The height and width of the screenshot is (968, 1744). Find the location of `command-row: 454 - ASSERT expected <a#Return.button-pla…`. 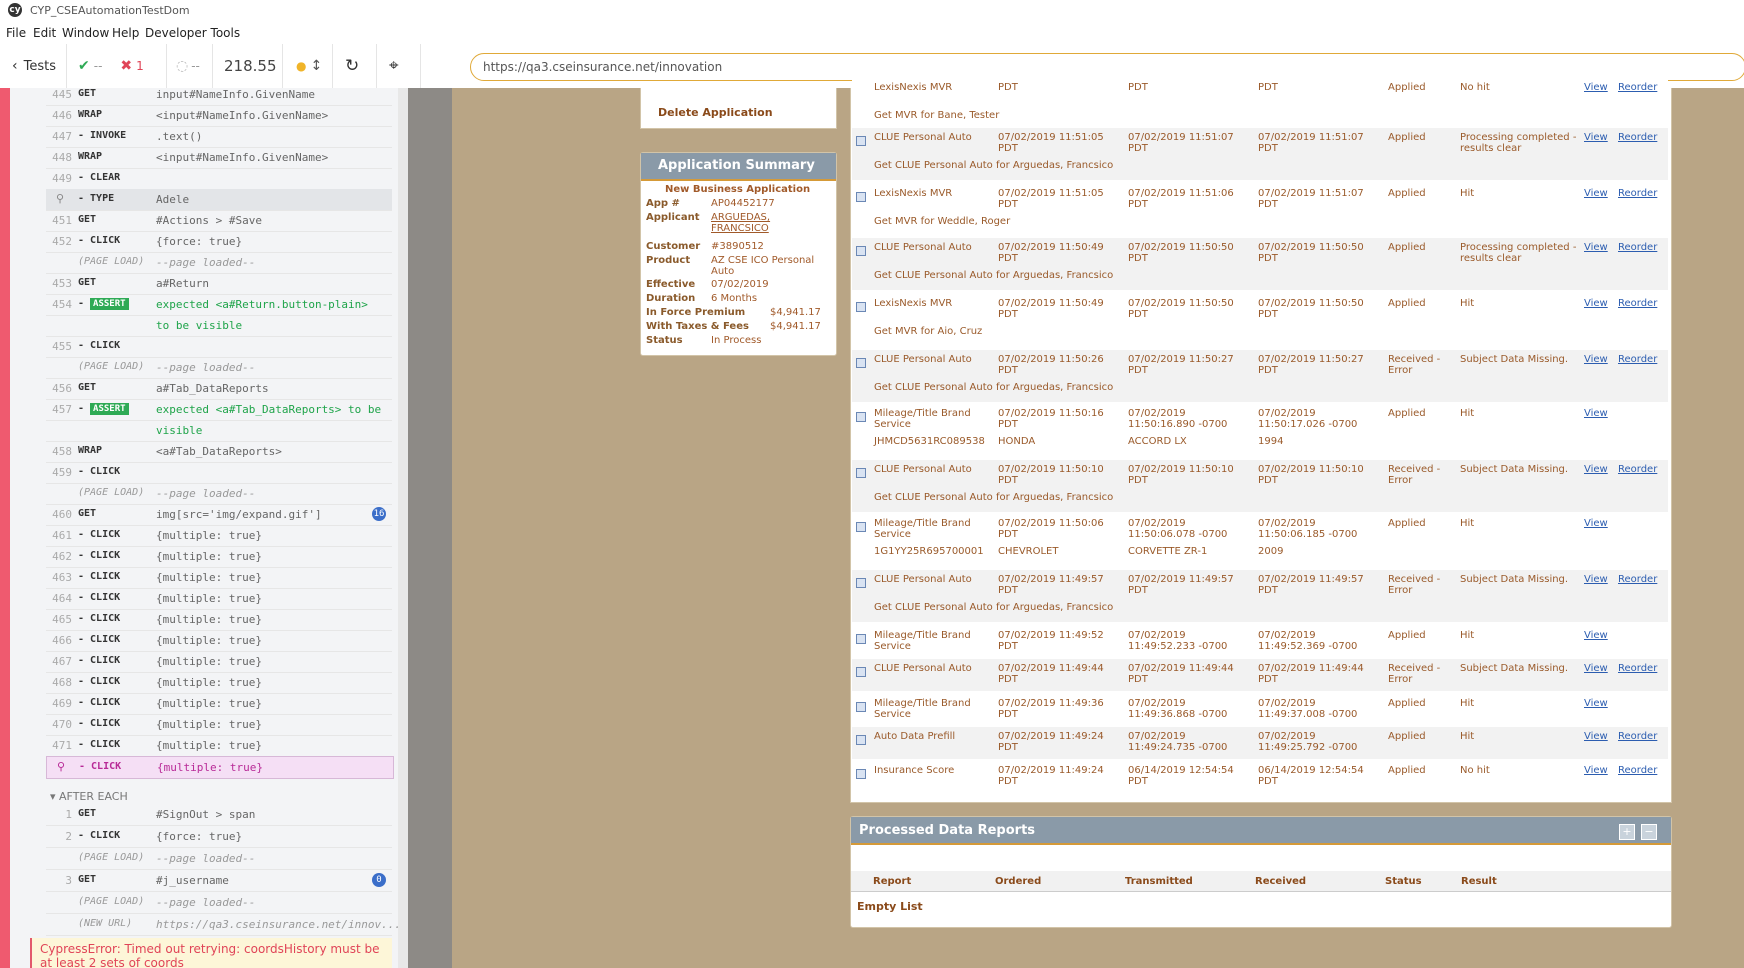

command-row: 454 - ASSERT expected <a#Return.button-pla… is located at coordinates (219, 305).